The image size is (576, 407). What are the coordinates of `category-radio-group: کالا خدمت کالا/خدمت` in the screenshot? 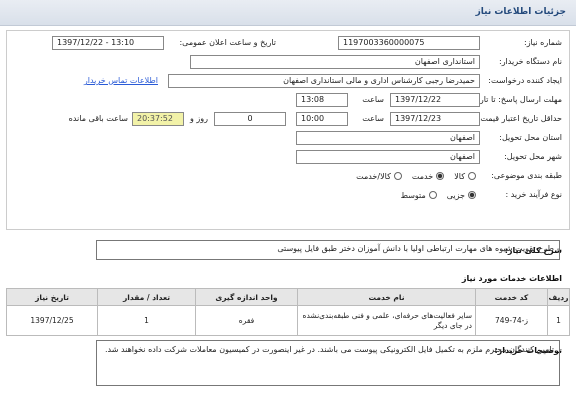 It's located at (376, 176).